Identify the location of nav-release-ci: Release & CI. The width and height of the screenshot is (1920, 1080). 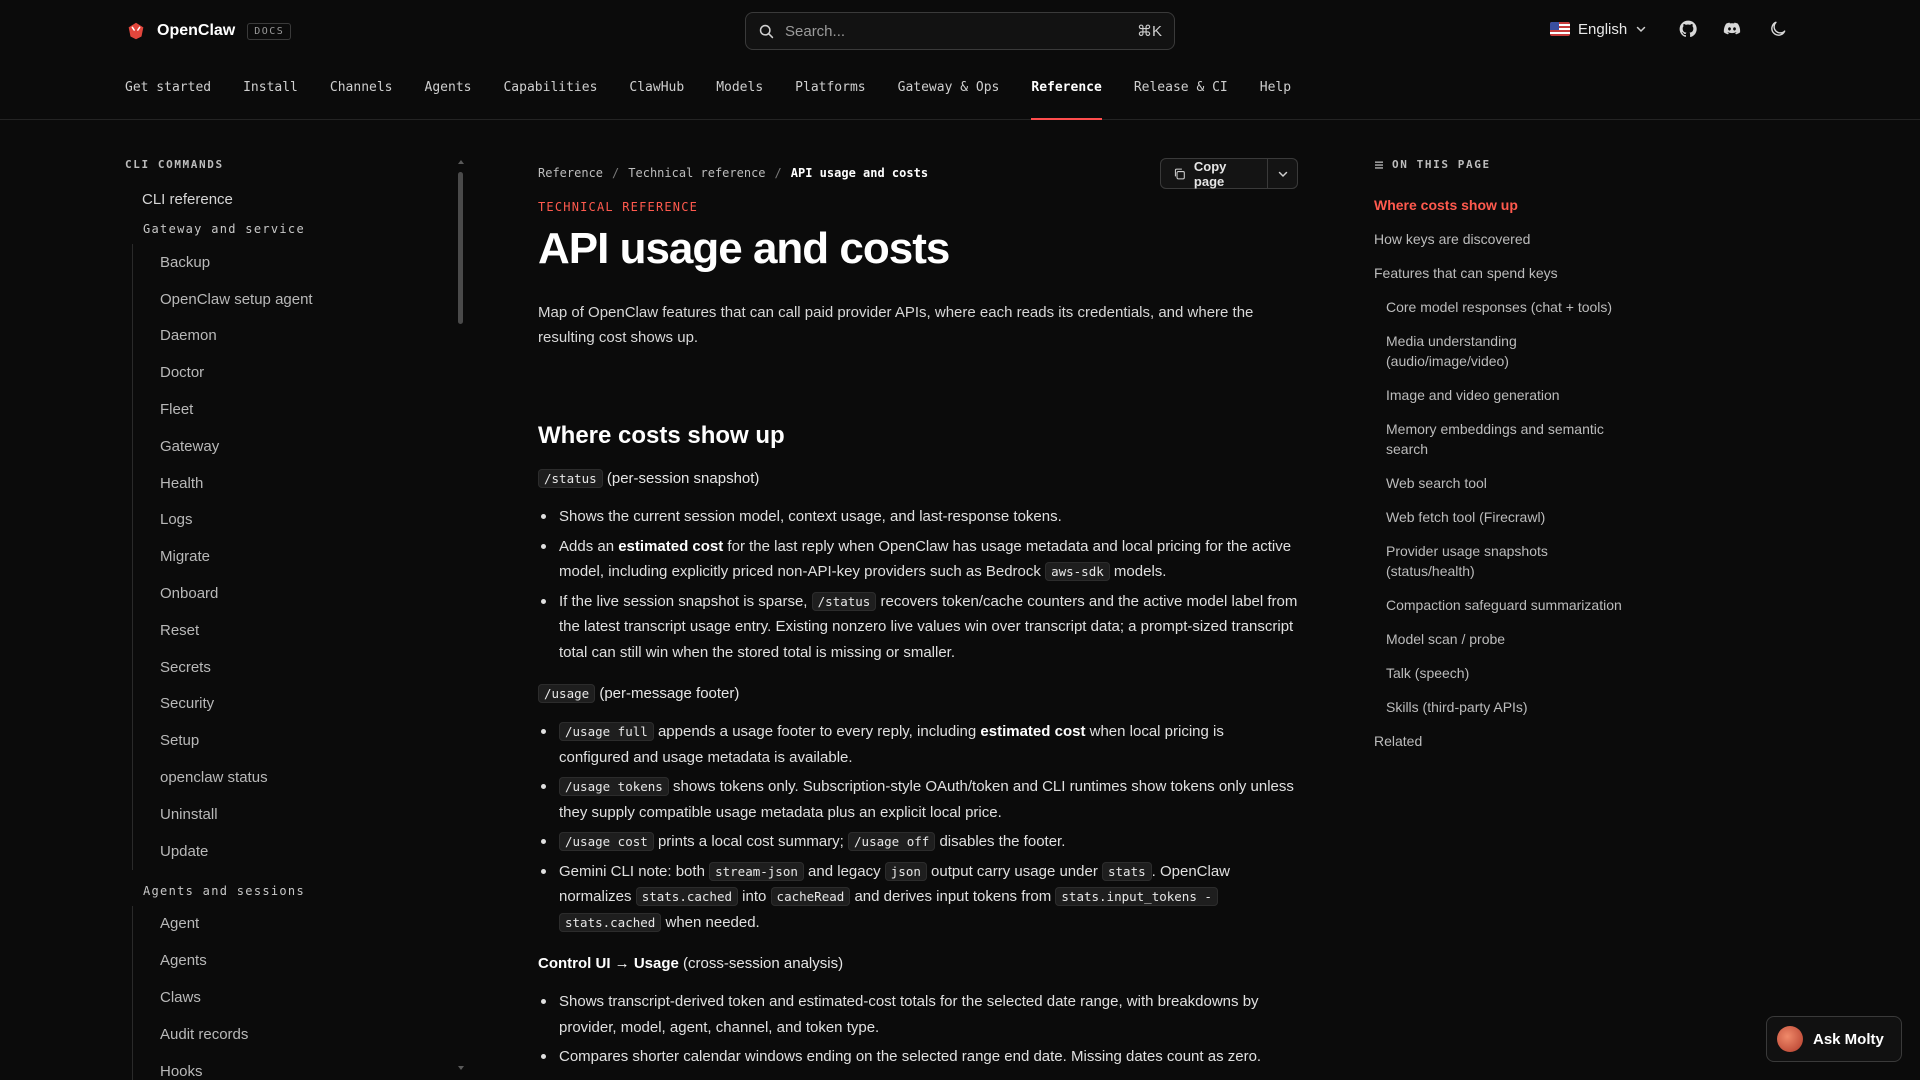
(1181, 100).